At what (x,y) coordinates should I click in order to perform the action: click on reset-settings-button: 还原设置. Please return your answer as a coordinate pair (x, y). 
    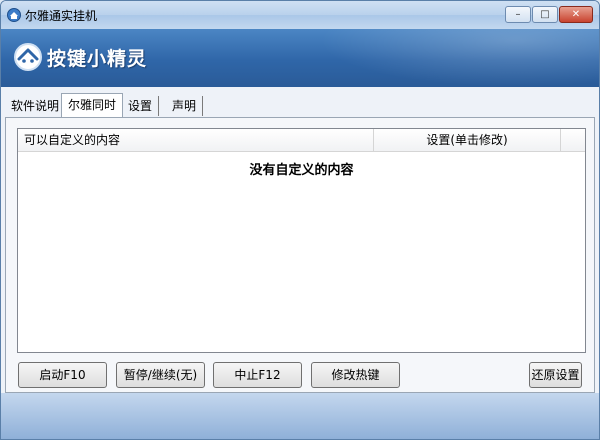
    Looking at the image, I should click on (555, 375).